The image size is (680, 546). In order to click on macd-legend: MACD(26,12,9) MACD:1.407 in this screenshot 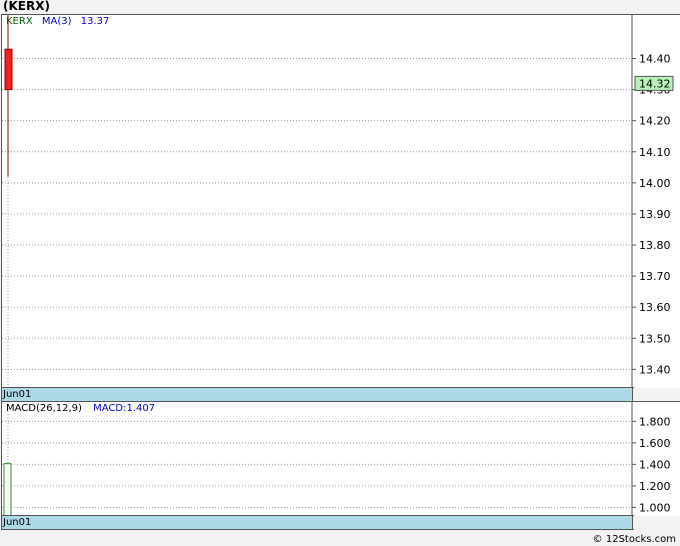, I will do `click(80, 408)`.